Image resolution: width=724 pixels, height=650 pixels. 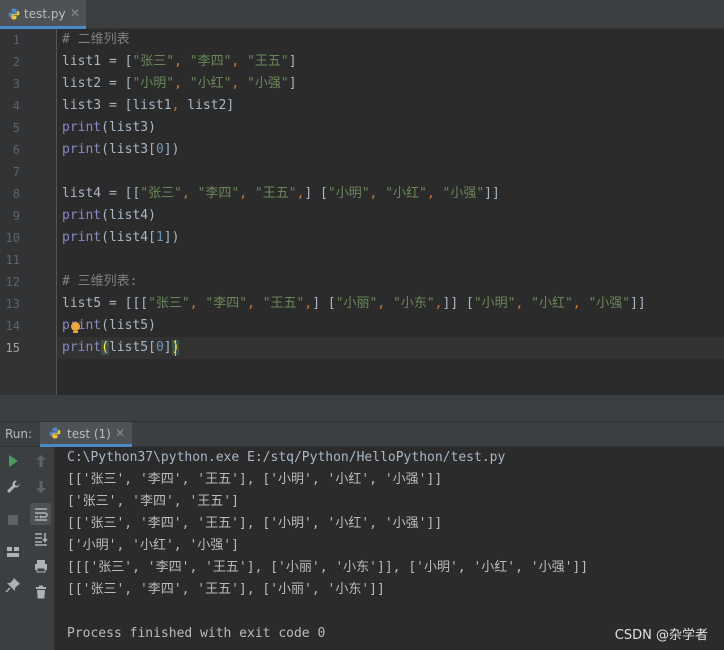 I want to click on line-number: 3, so click(x=16, y=84).